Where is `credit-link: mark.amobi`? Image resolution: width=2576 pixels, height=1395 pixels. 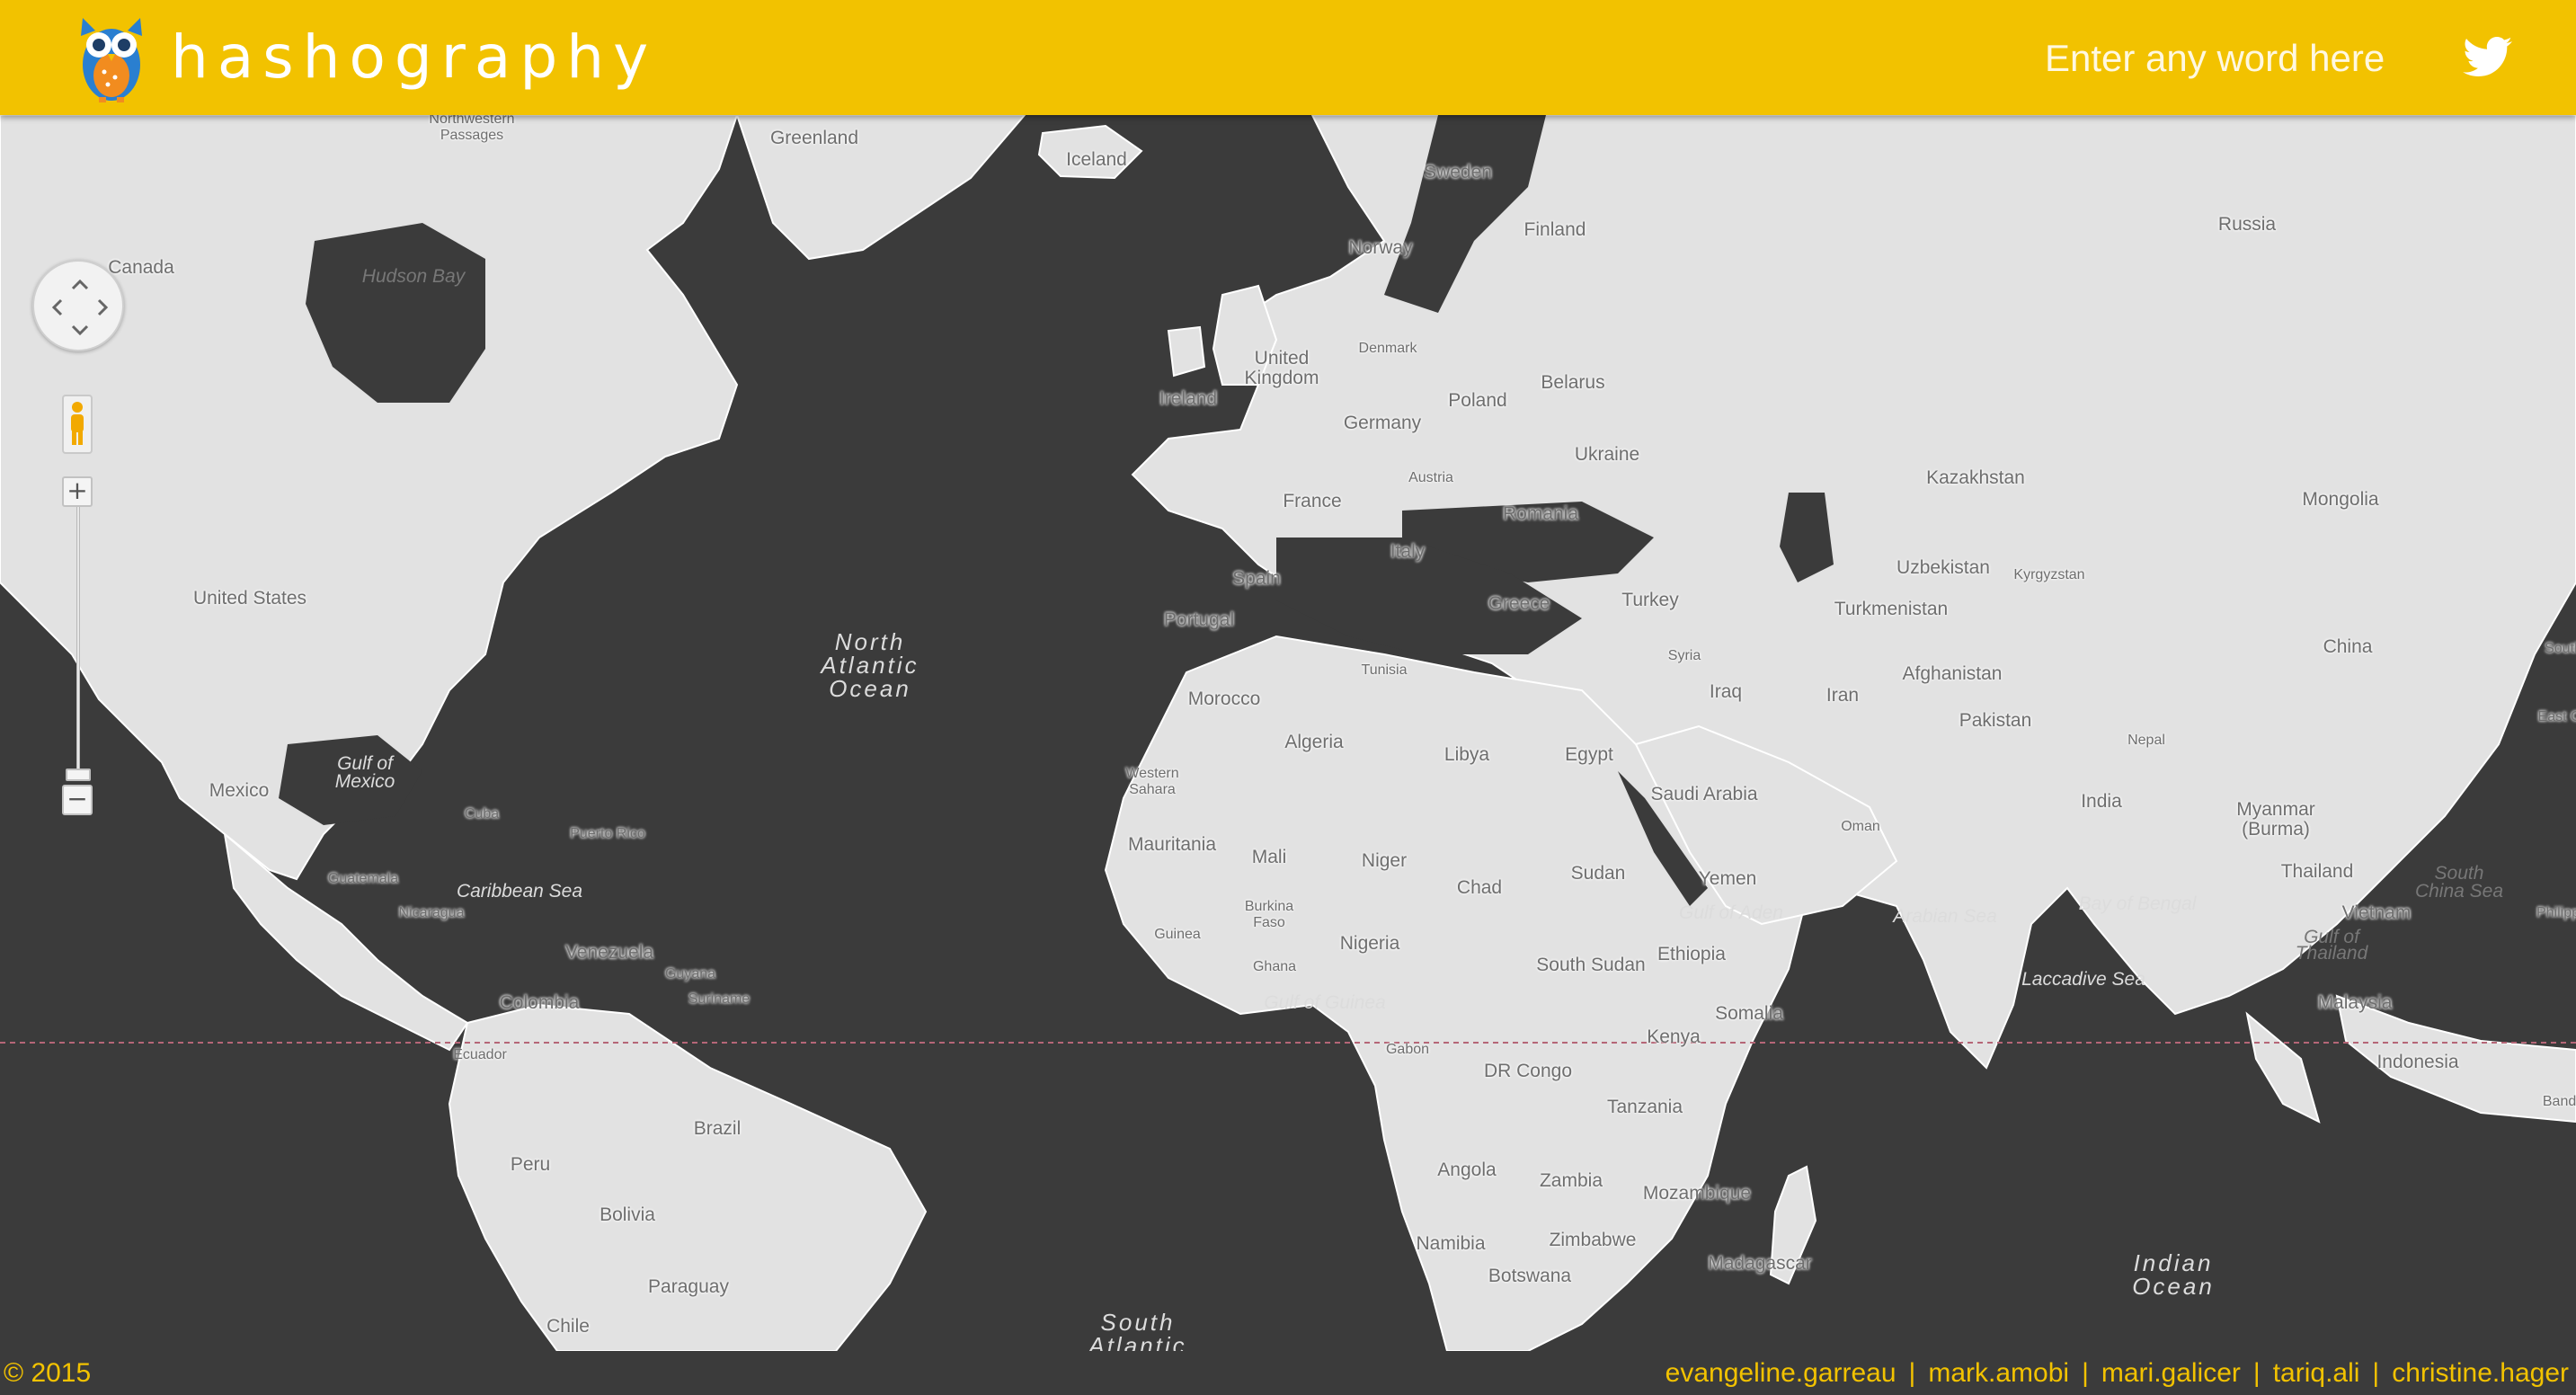 credit-link: mark.amobi is located at coordinates (1998, 1373).